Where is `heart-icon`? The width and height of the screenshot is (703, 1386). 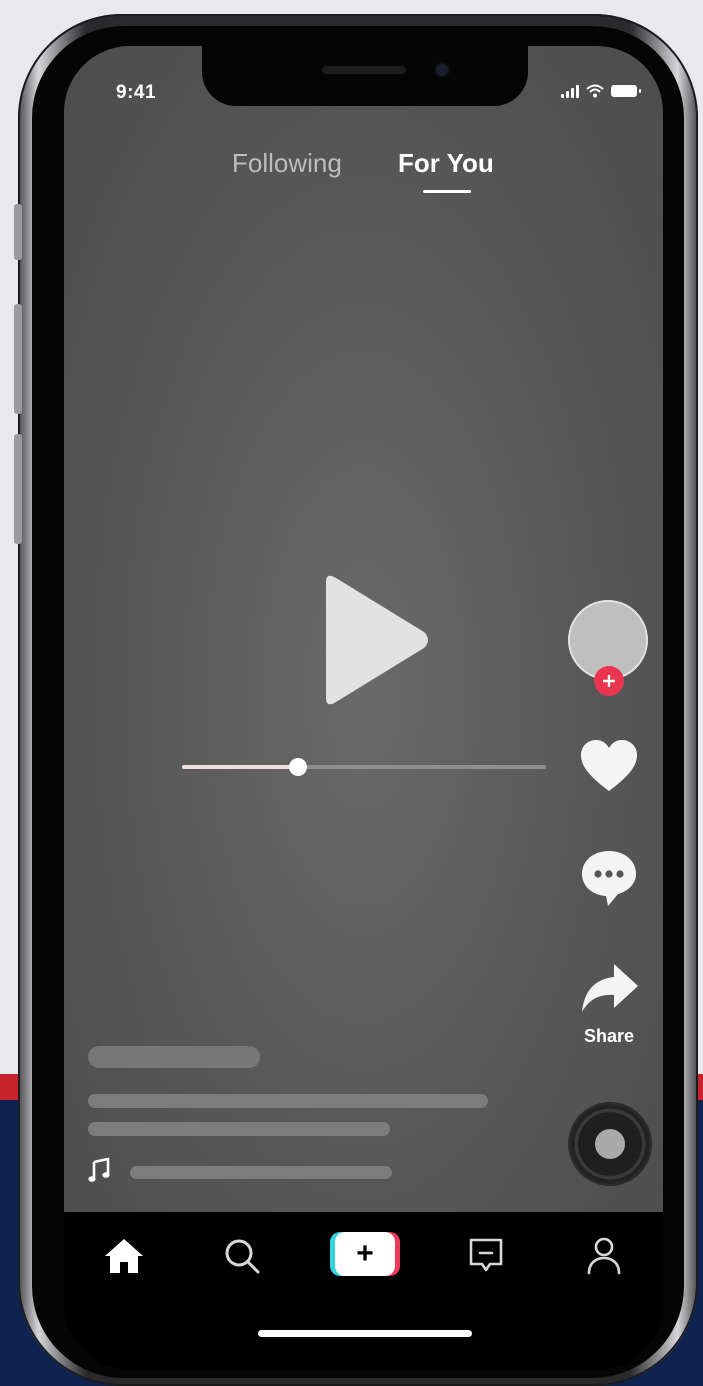
heart-icon is located at coordinates (609, 767).